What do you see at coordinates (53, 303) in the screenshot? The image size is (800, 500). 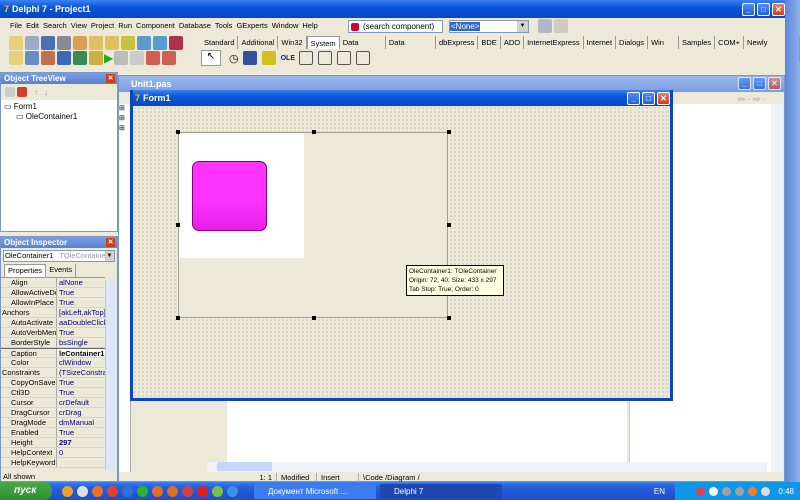 I see `property-row: AllowInPlace True` at bounding box center [53, 303].